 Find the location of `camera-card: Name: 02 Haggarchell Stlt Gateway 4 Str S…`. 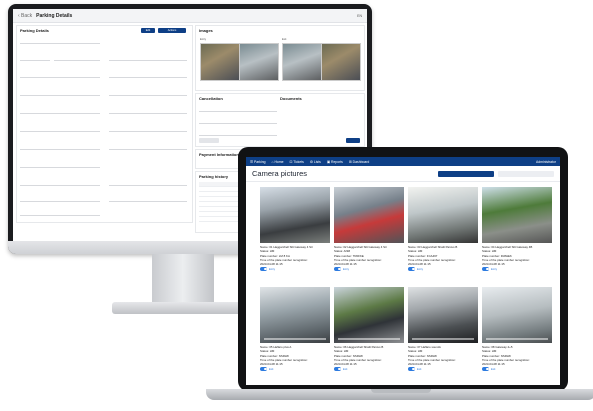

camera-card: Name: 02 Haggarchell Stlt Gateway 4 Str S… is located at coordinates (369, 229).